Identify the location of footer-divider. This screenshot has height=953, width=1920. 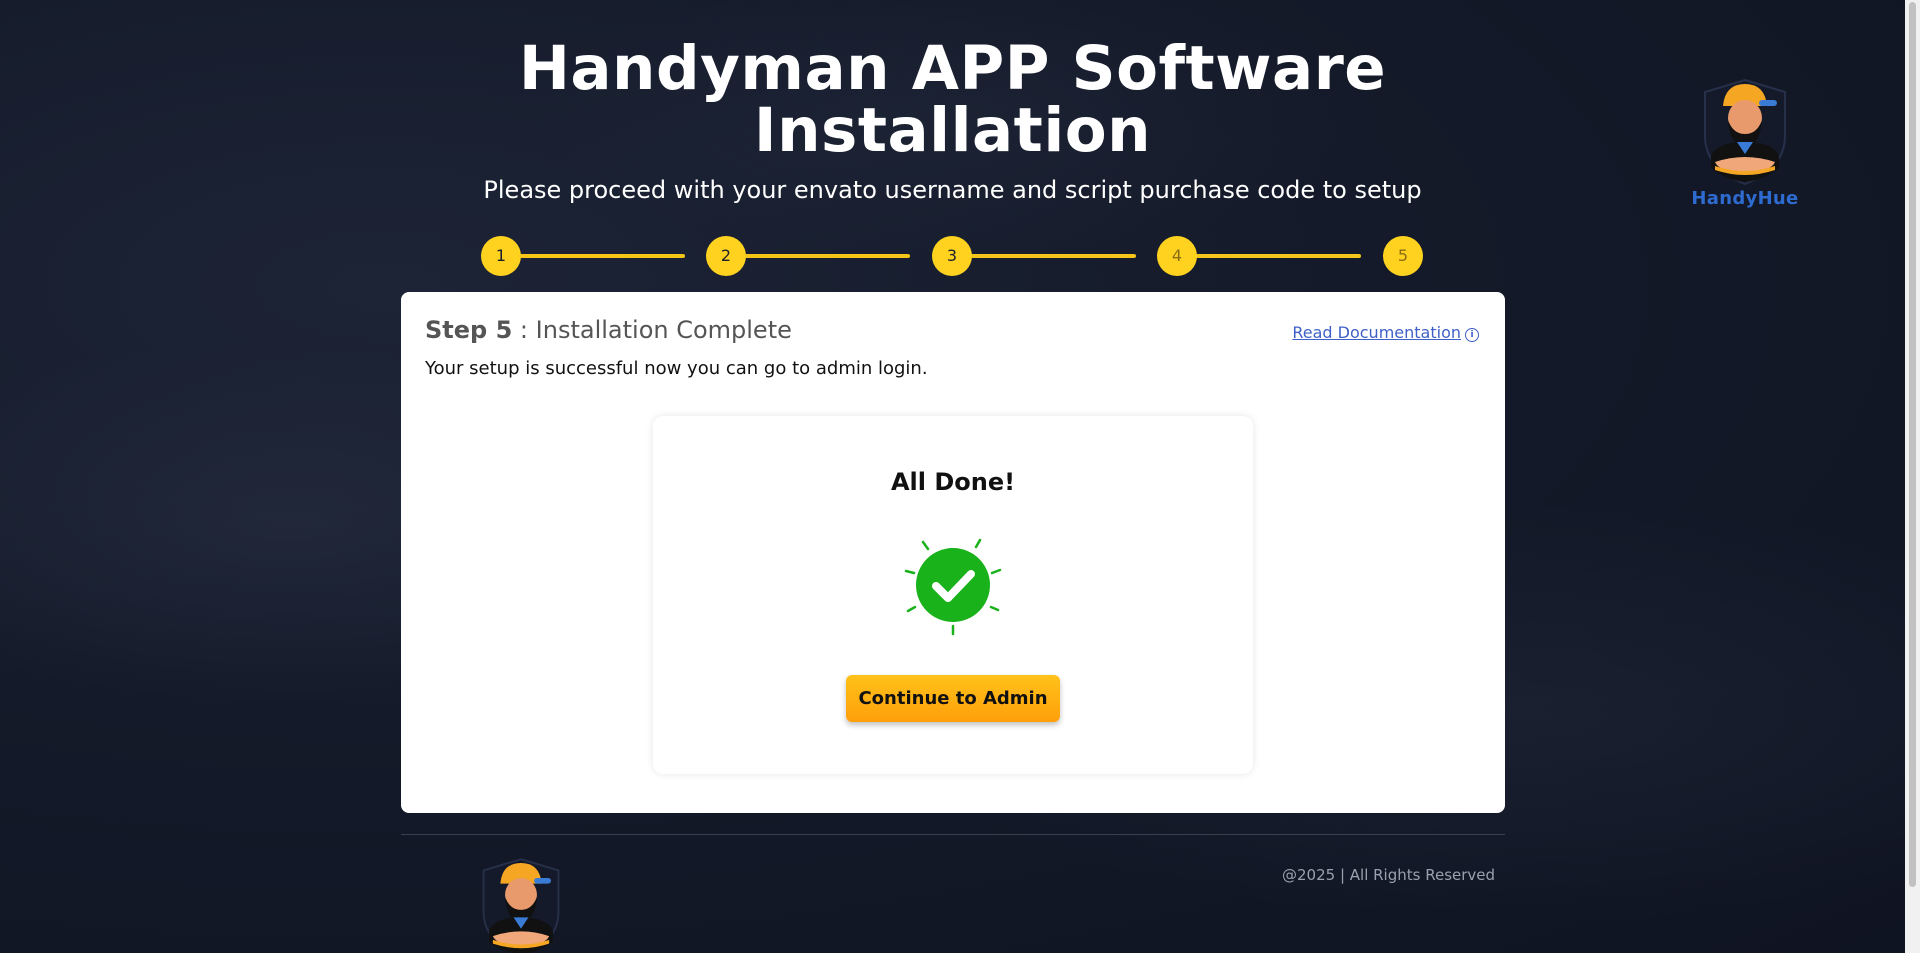
(953, 834).